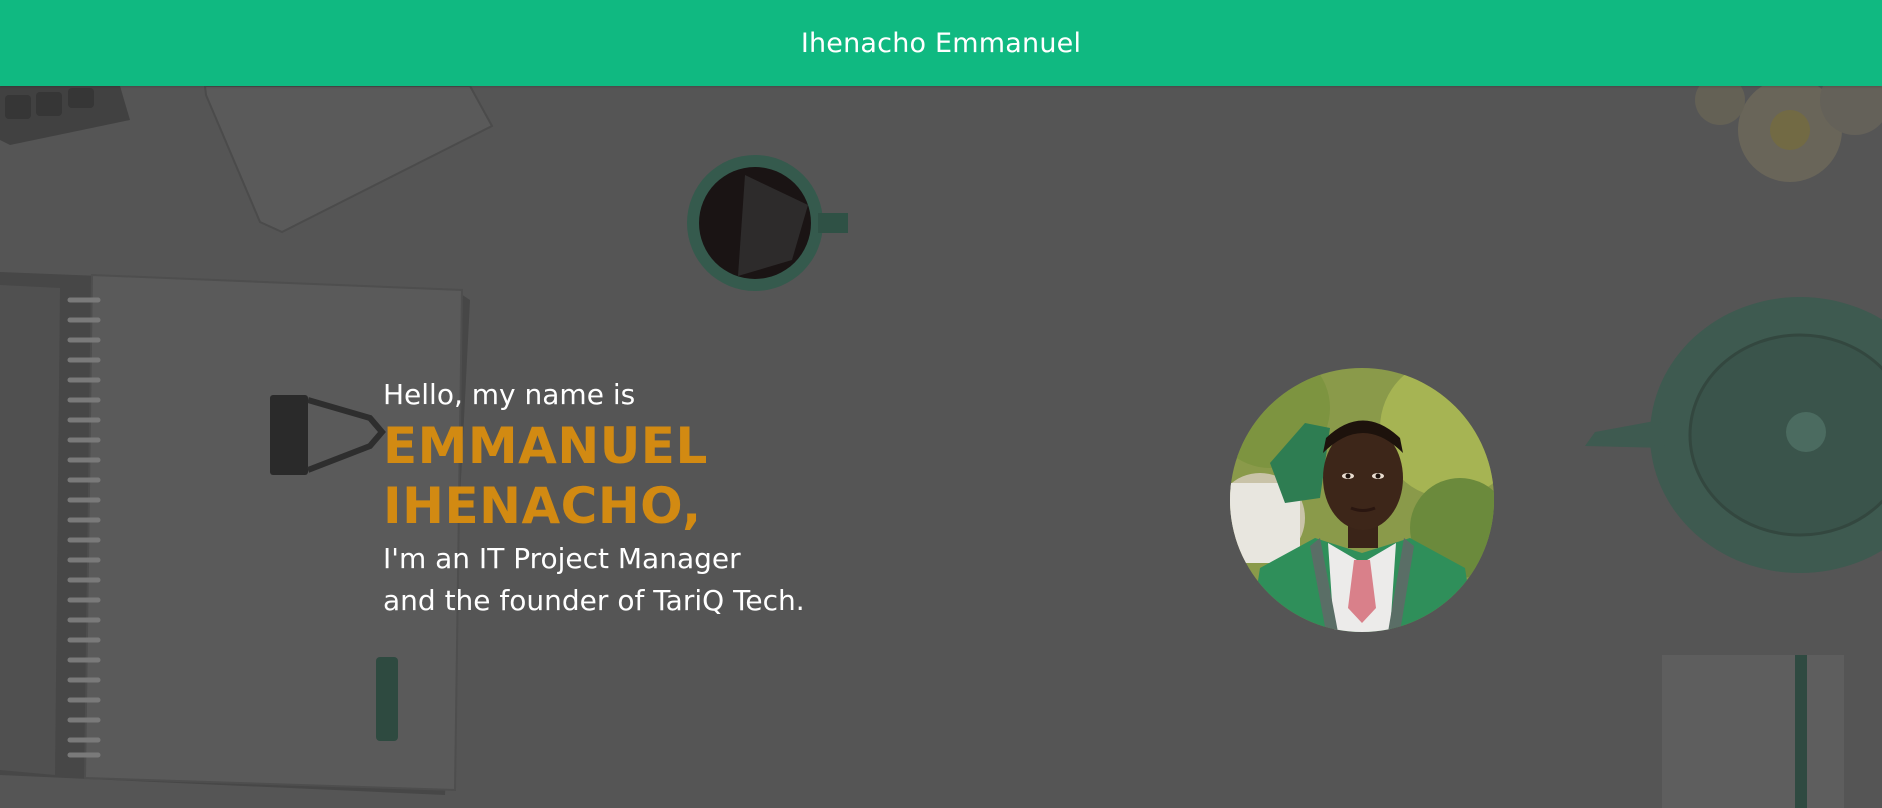 This screenshot has height=808, width=1882. What do you see at coordinates (562, 558) in the screenshot?
I see `role-line-1: I'm an IT Project Manager` at bounding box center [562, 558].